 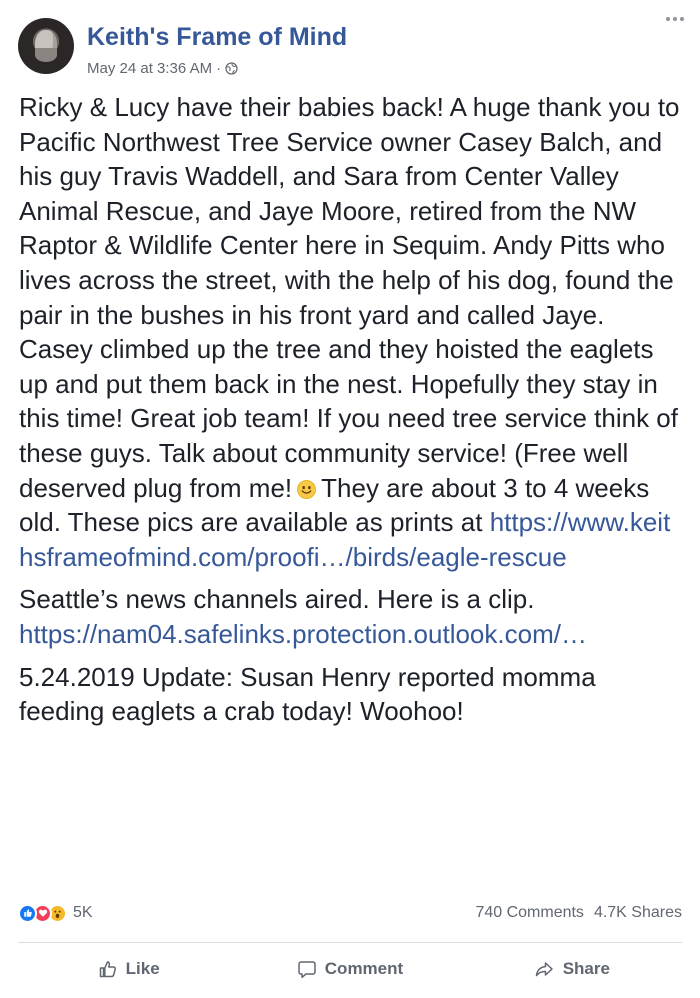 What do you see at coordinates (149, 68) in the screenshot?
I see `post-date: May 24 at 3:36 AM` at bounding box center [149, 68].